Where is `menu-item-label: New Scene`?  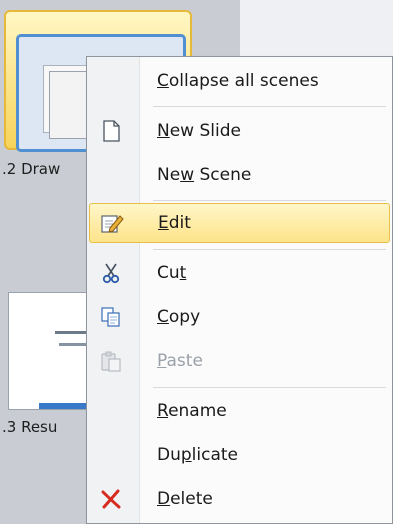
menu-item-label: New Scene is located at coordinates (204, 175).